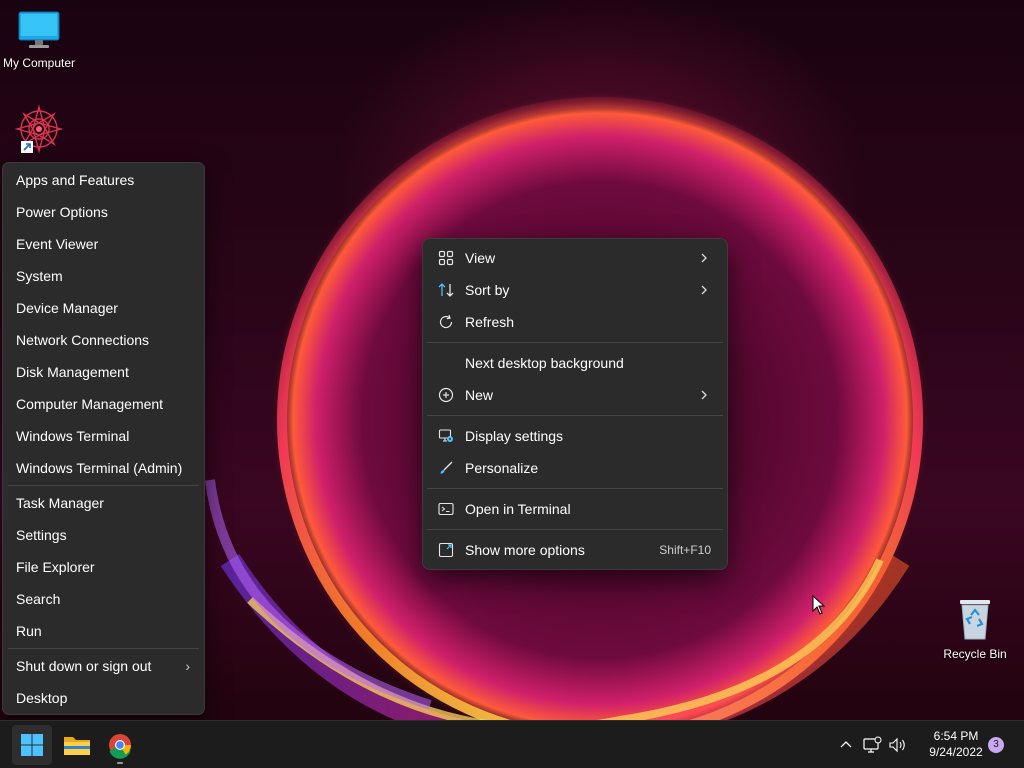 The width and height of the screenshot is (1024, 768). Describe the element at coordinates (103, 276) in the screenshot. I see `winx-item-system: System` at that location.